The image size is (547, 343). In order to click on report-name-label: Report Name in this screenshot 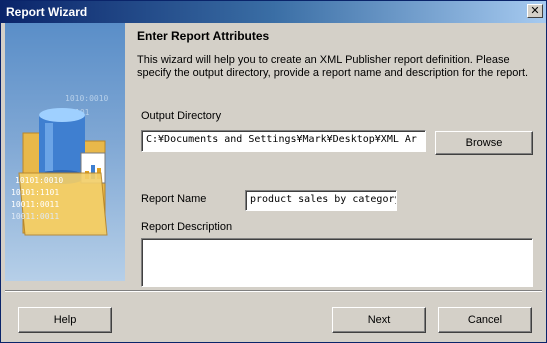, I will do `click(174, 199)`.